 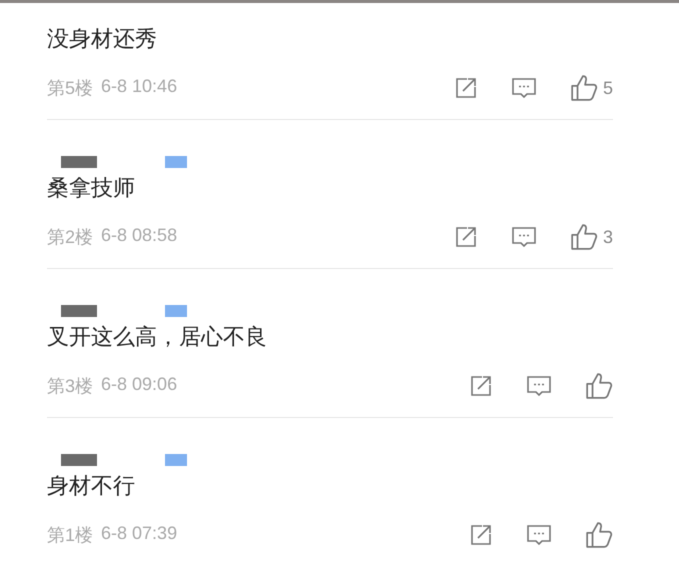 What do you see at coordinates (91, 189) in the screenshot?
I see `comment-text: 桑拿技师` at bounding box center [91, 189].